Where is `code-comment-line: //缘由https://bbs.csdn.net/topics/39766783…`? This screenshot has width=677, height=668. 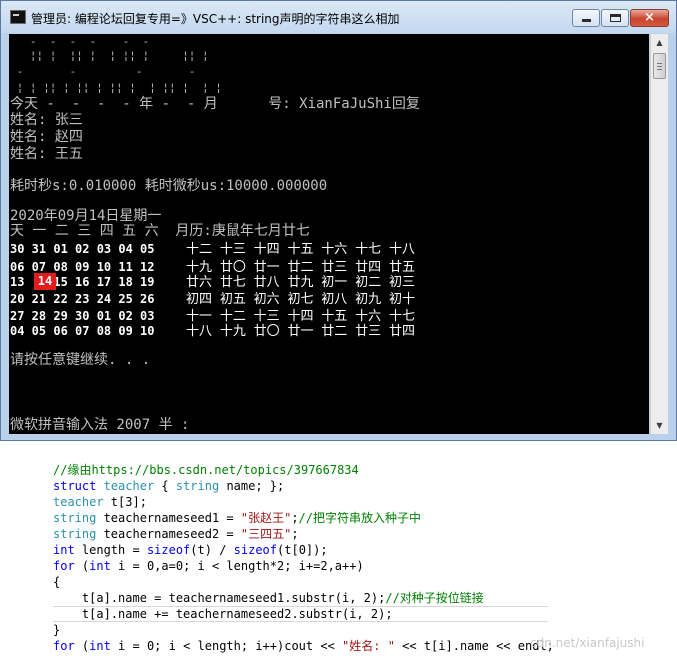
code-comment-line: //缘由https://bbs.csdn.net/topics/39766783… is located at coordinates (206, 470).